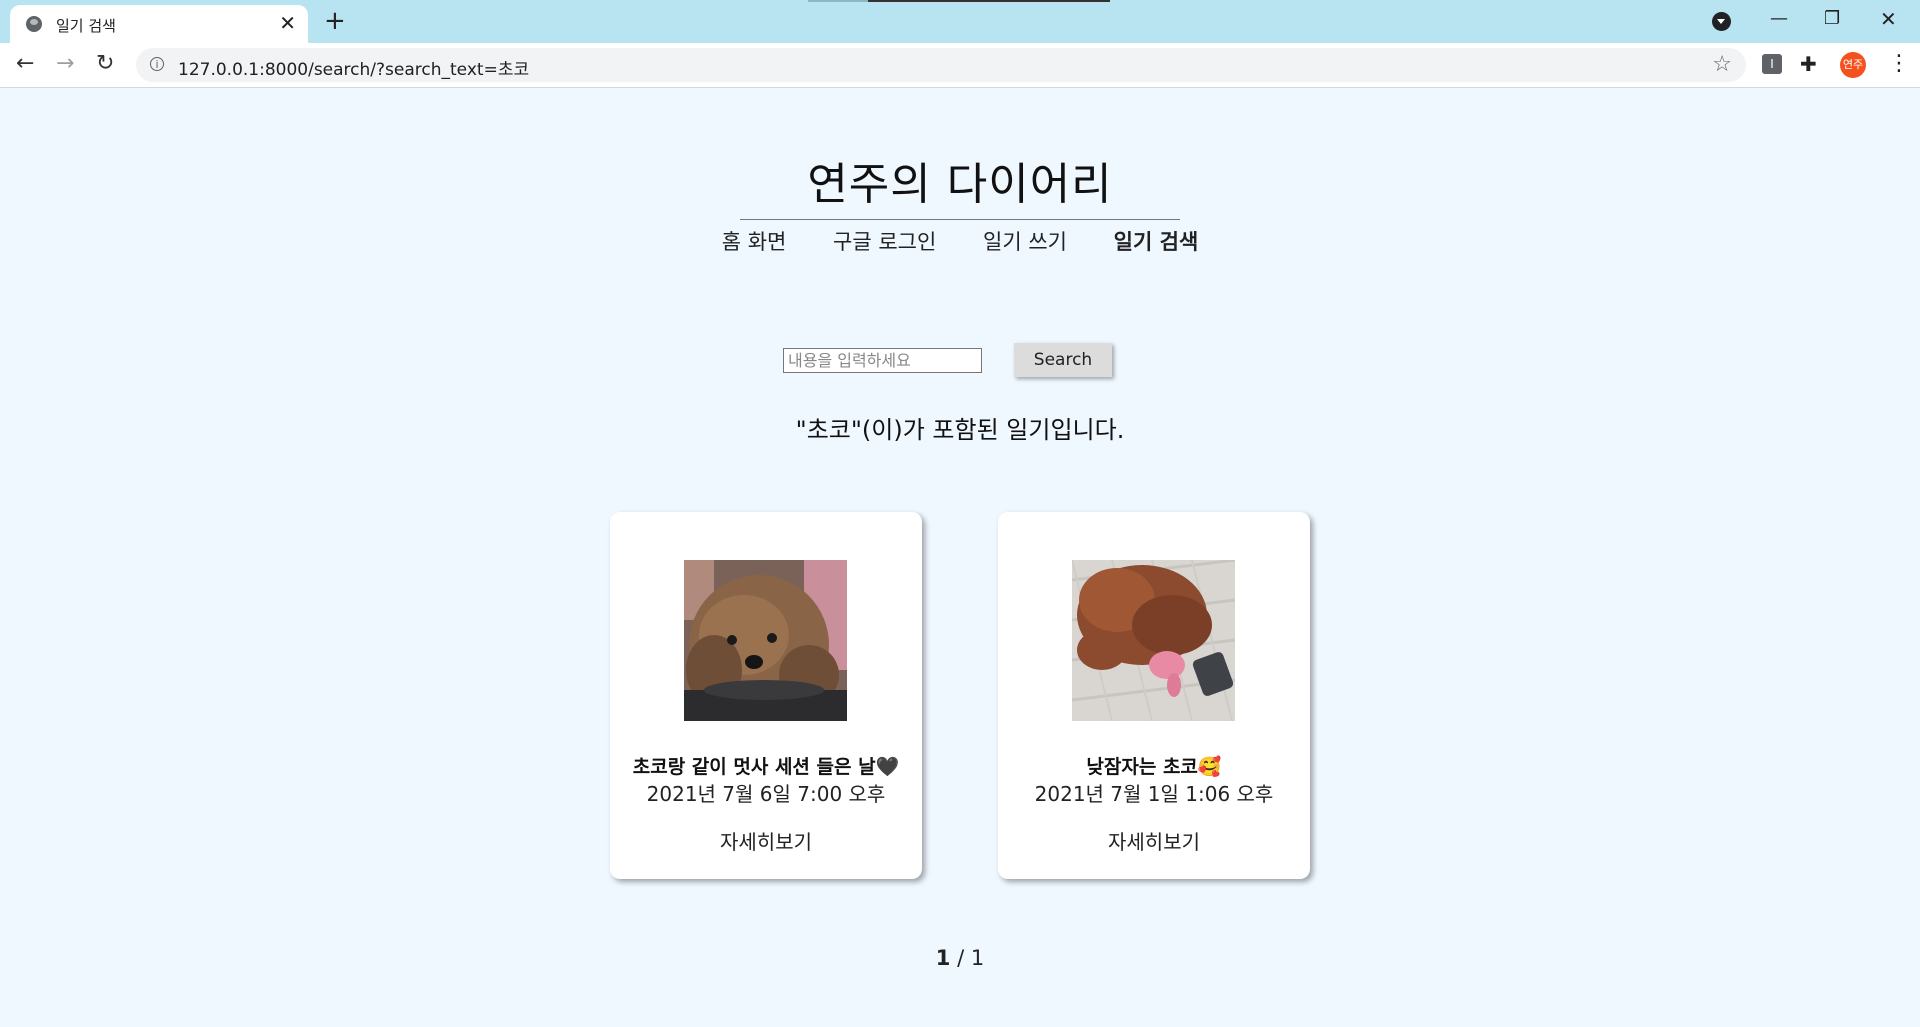 This screenshot has height=1027, width=1920. What do you see at coordinates (977, 958) in the screenshot?
I see `page-total: 1` at bounding box center [977, 958].